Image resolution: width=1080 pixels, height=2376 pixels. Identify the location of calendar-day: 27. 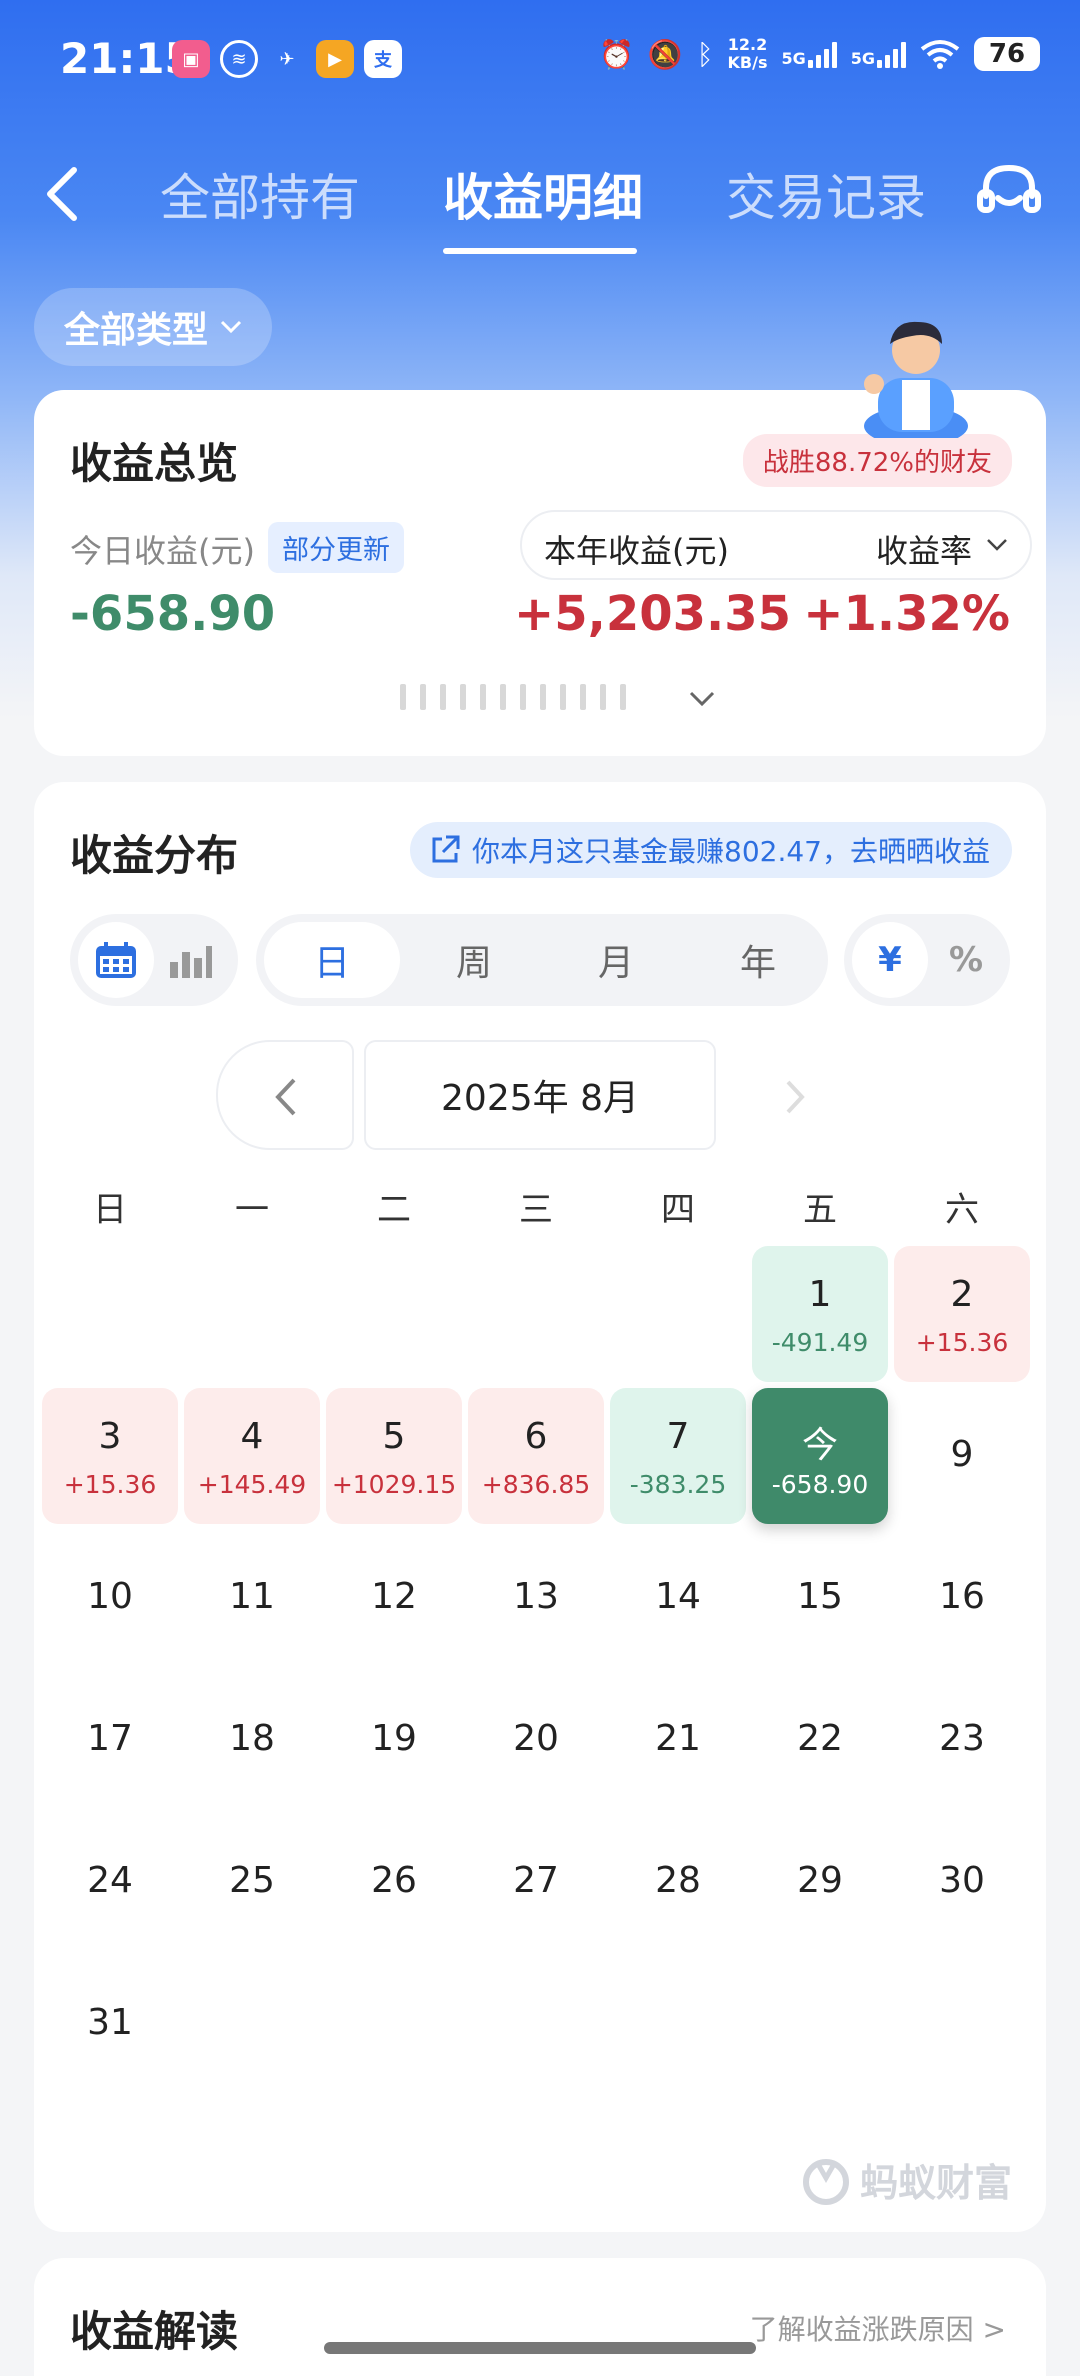
(536, 1882).